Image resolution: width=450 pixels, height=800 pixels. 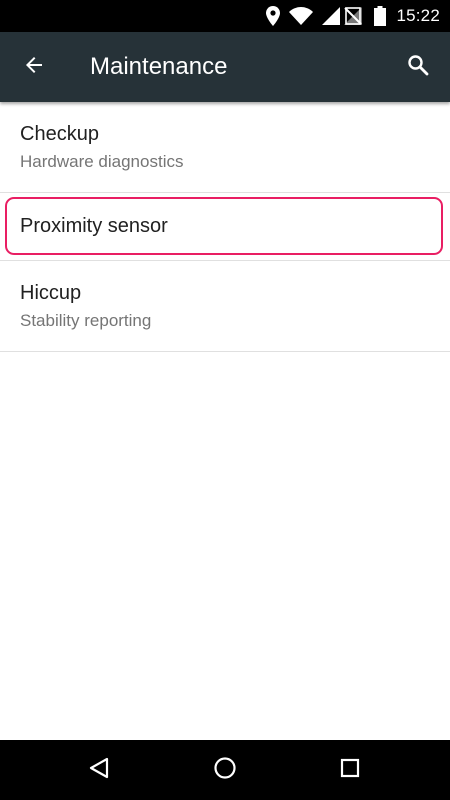 What do you see at coordinates (273, 16) in the screenshot?
I see `location-icon` at bounding box center [273, 16].